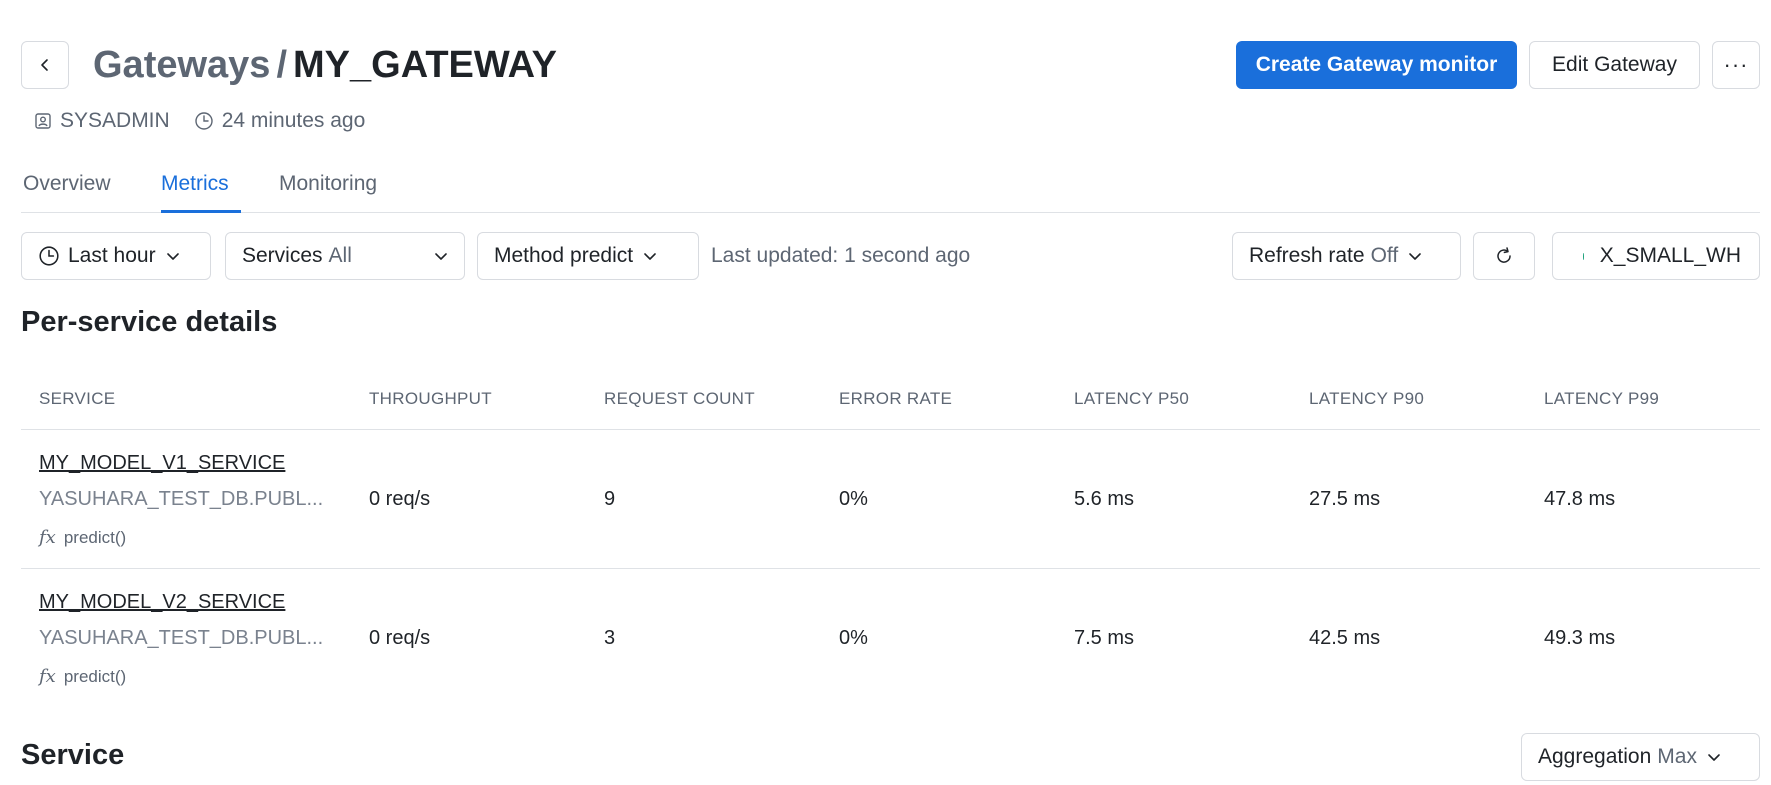 This screenshot has width=1771, height=785. What do you see at coordinates (328, 184) in the screenshot?
I see `tab-monitoring: Monitoring` at bounding box center [328, 184].